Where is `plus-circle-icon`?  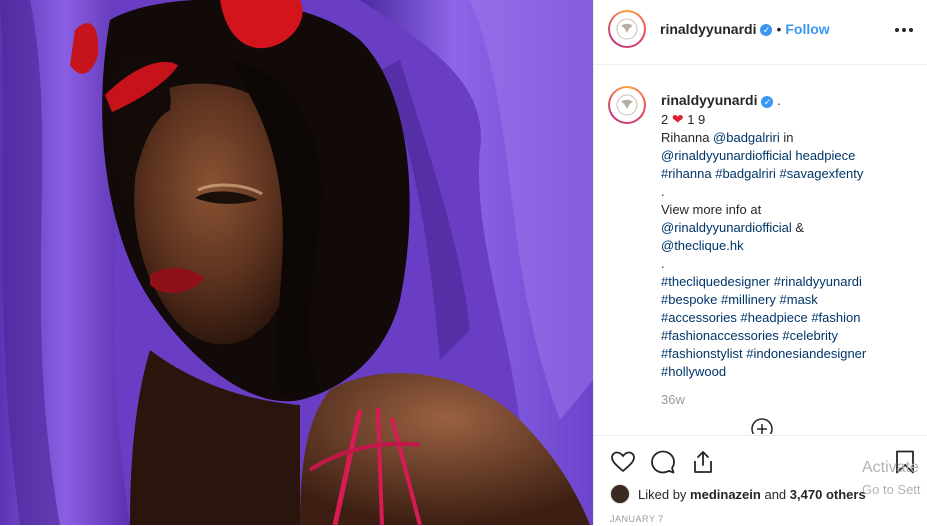
plus-circle-icon is located at coordinates (762, 426).